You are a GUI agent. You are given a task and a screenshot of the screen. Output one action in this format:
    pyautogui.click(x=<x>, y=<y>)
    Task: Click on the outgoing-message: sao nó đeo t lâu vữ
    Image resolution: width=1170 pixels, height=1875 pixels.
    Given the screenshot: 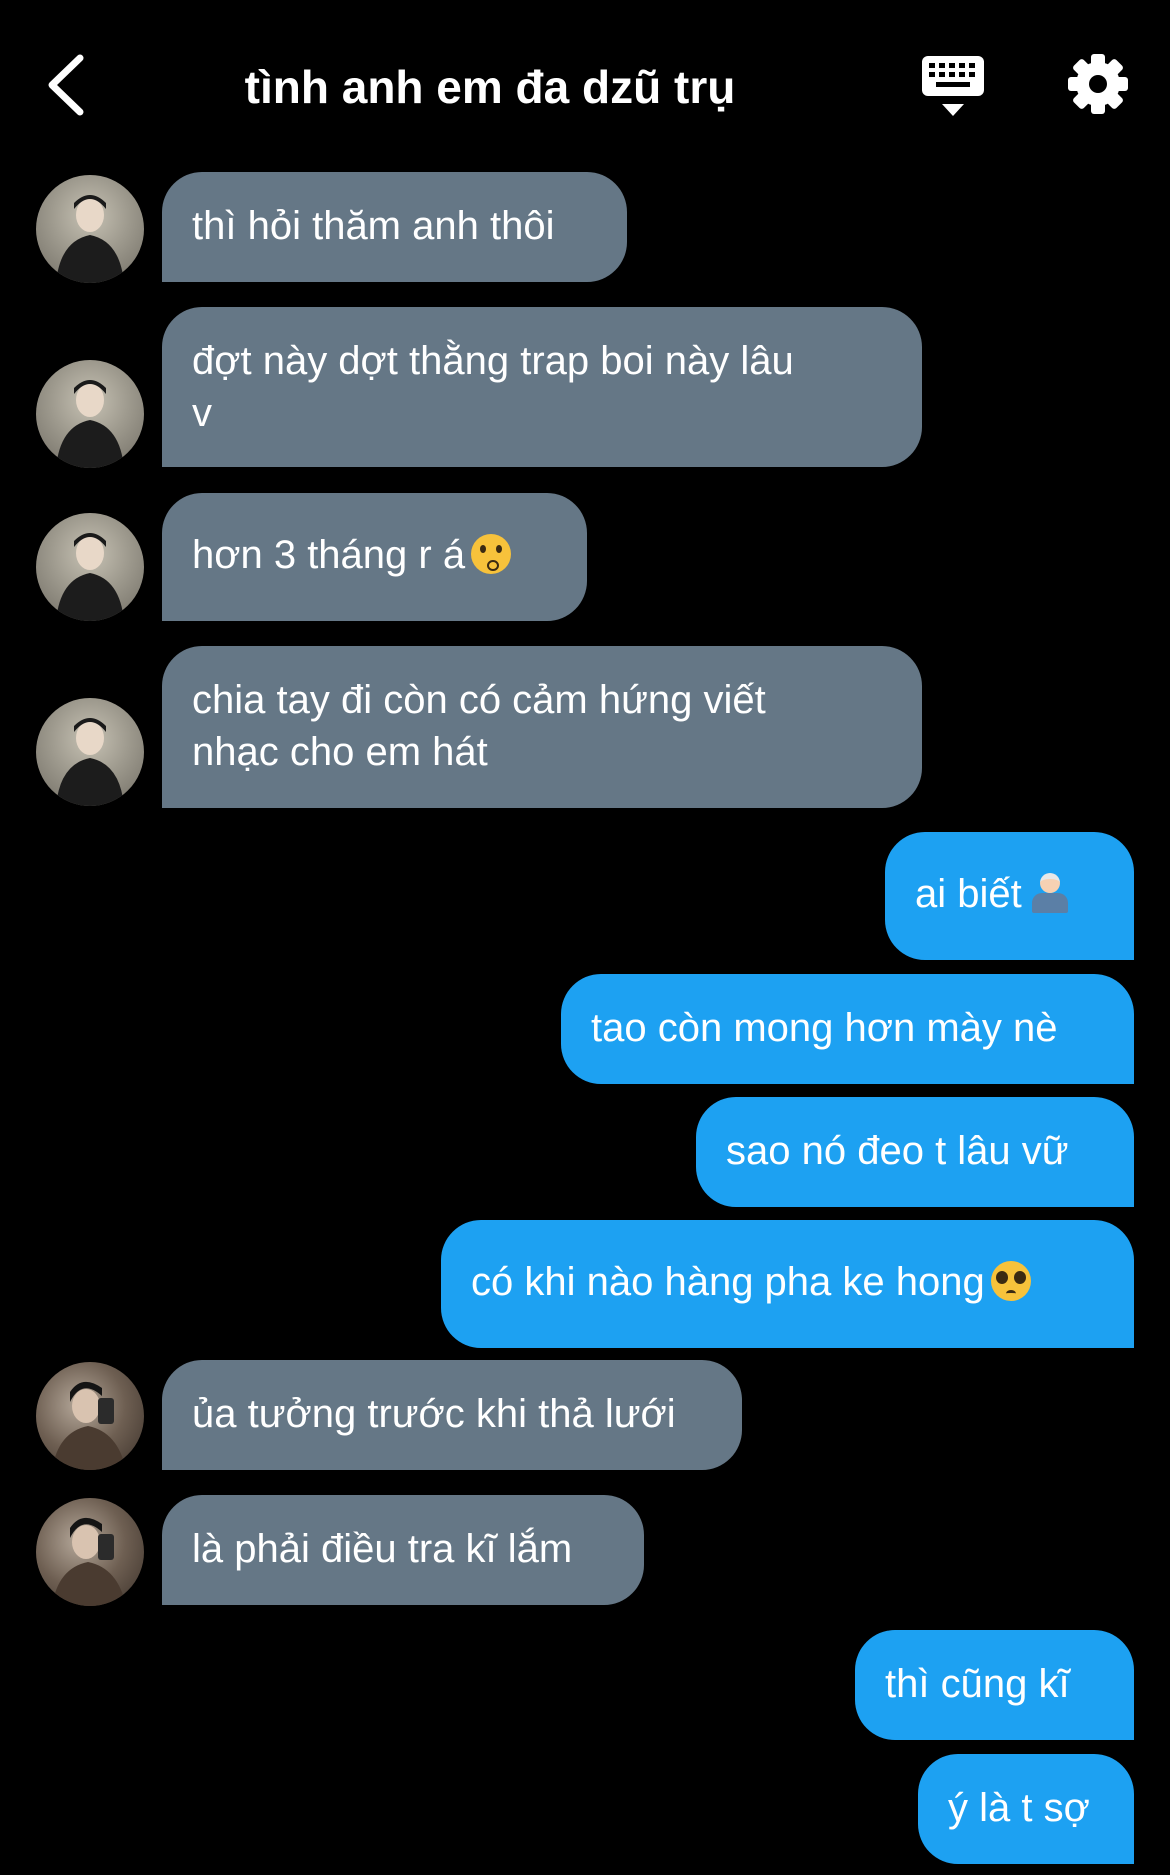 What is the action you would take?
    pyautogui.click(x=915, y=1152)
    